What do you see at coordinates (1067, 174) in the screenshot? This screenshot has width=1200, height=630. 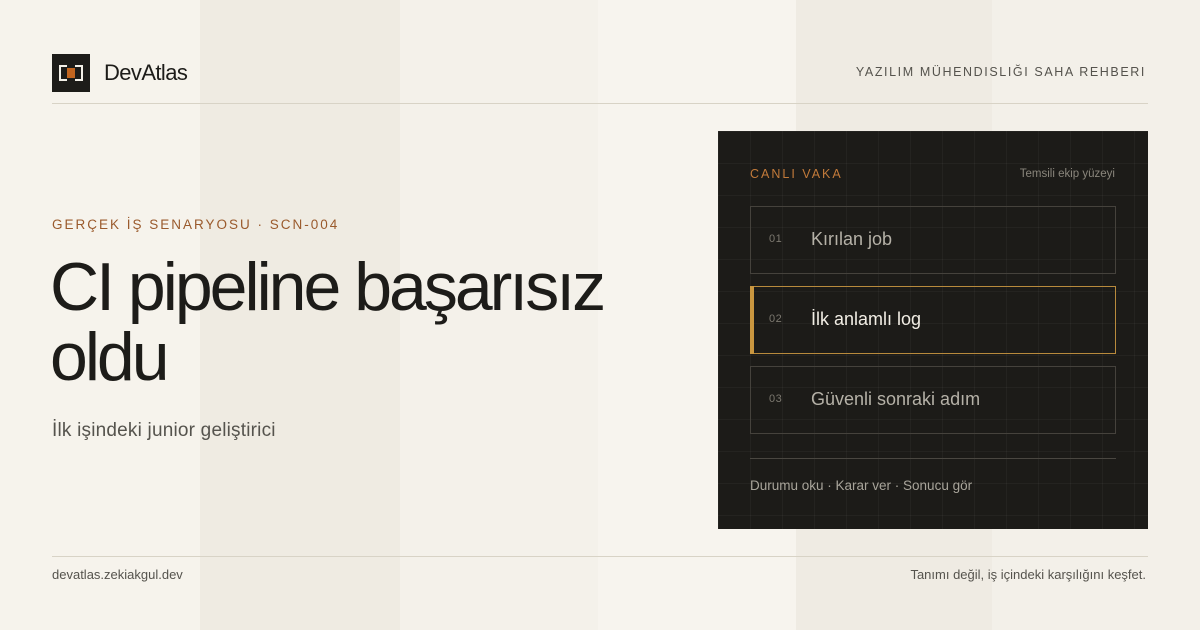 I see `case-note: Temsili ekip yüzeyi` at bounding box center [1067, 174].